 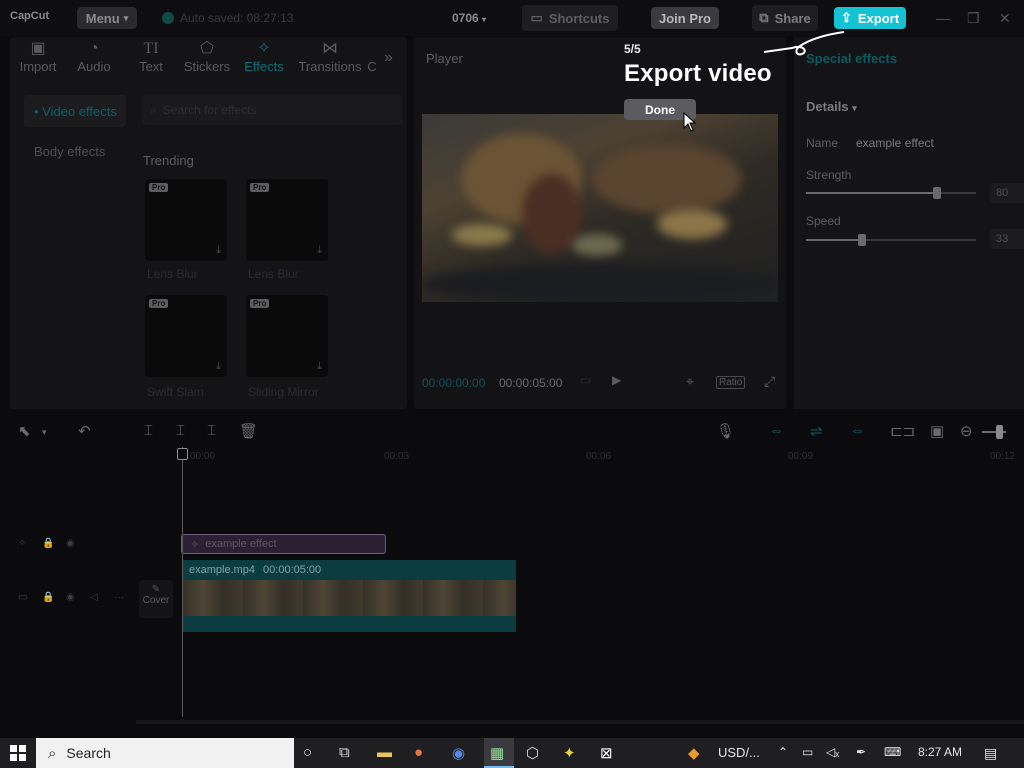 What do you see at coordinates (151, 56) in the screenshot?
I see `tab-text: TI Text` at bounding box center [151, 56].